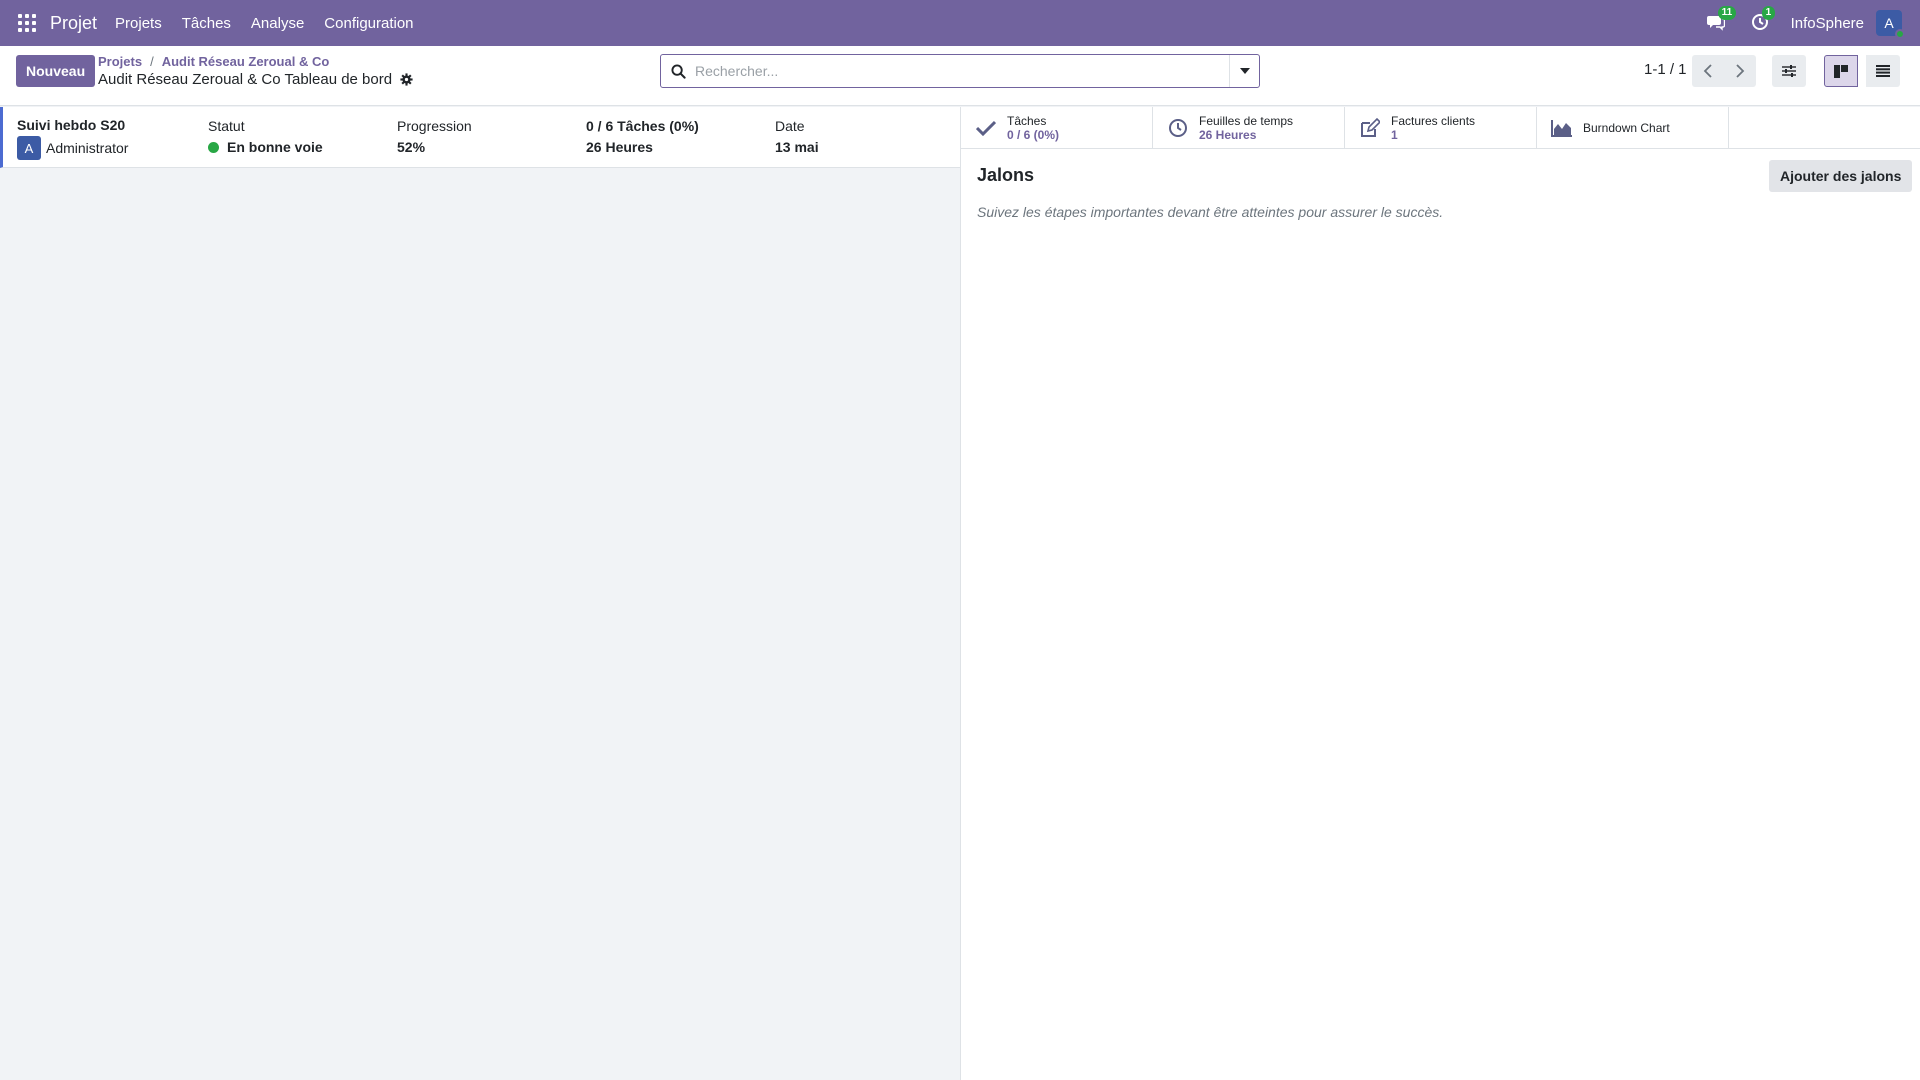  I want to click on pager-value: 1-1 / 1, so click(1665, 69).